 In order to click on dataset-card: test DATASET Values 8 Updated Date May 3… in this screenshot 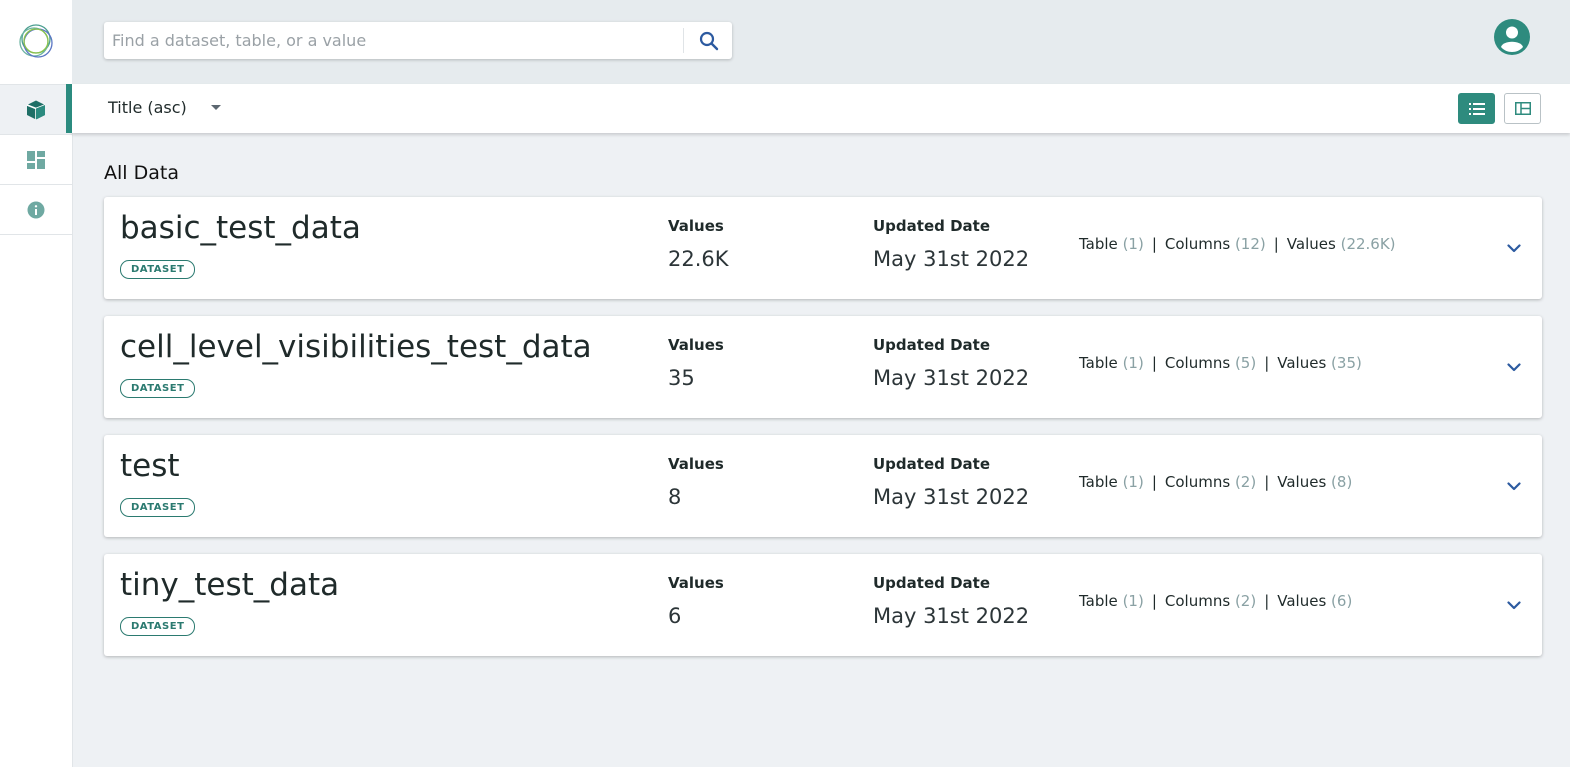, I will do `click(823, 486)`.